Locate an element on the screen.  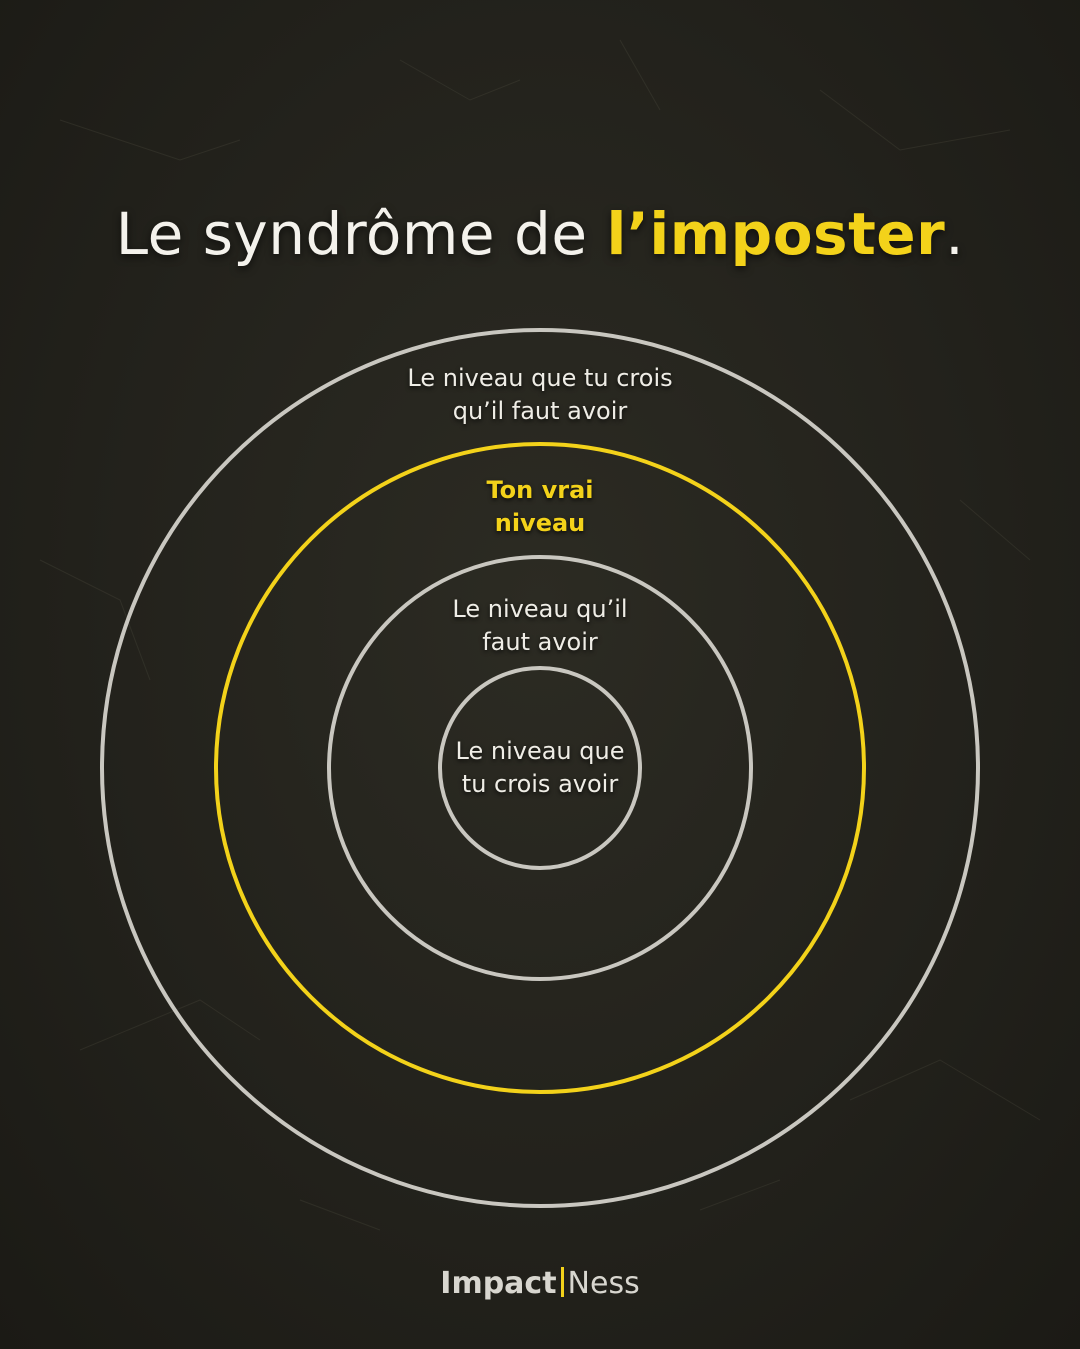
ring-true-level-label-line1: Ton vrai is located at coordinates (540, 490).